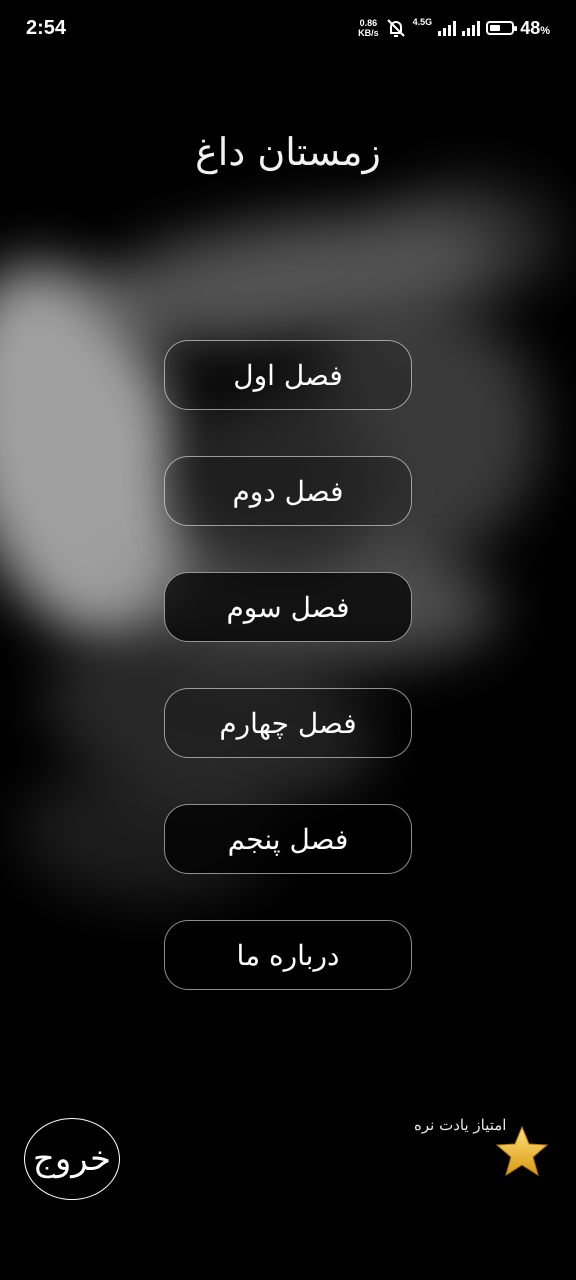 Image resolution: width=576 pixels, height=1280 pixels. I want to click on network-speed-value: 0.86, so click(368, 23).